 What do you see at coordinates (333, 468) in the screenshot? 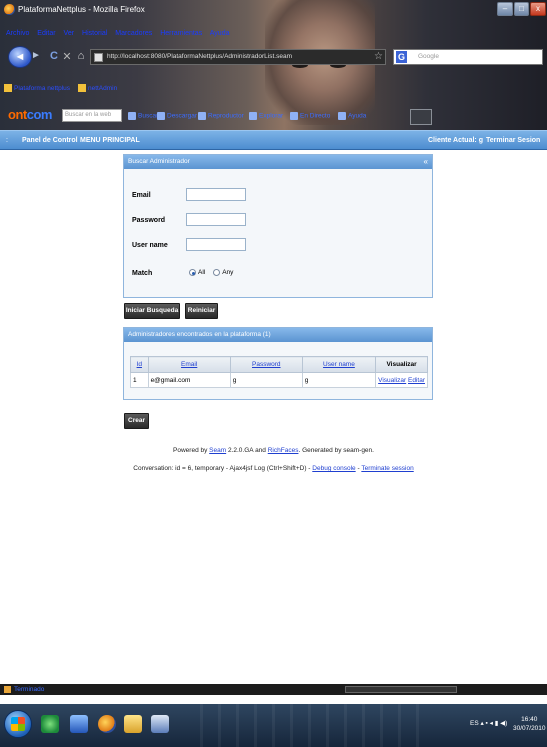
I see `debug-console-link: Debug console` at bounding box center [333, 468].